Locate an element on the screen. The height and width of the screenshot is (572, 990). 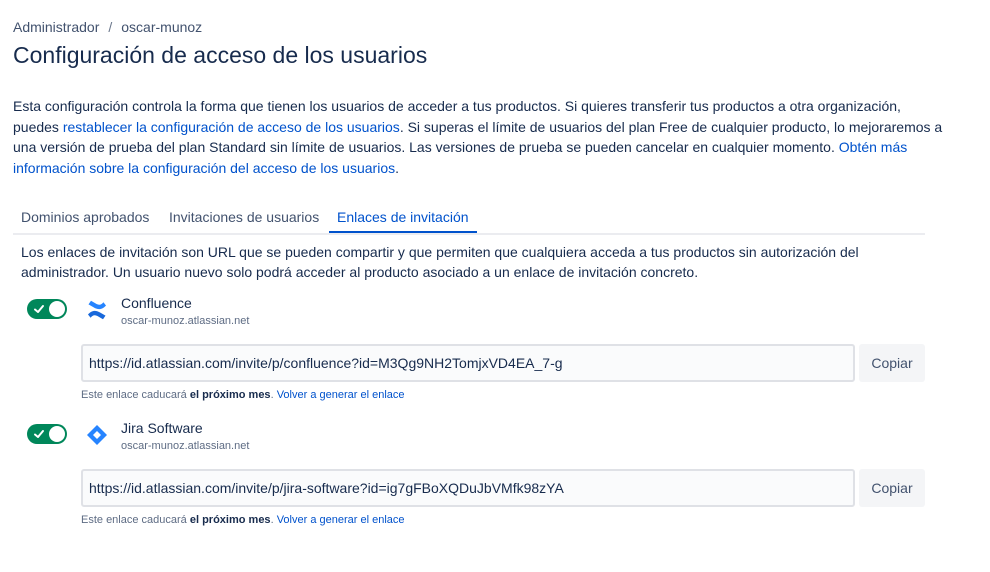
product-name: Confluence is located at coordinates (156, 303).